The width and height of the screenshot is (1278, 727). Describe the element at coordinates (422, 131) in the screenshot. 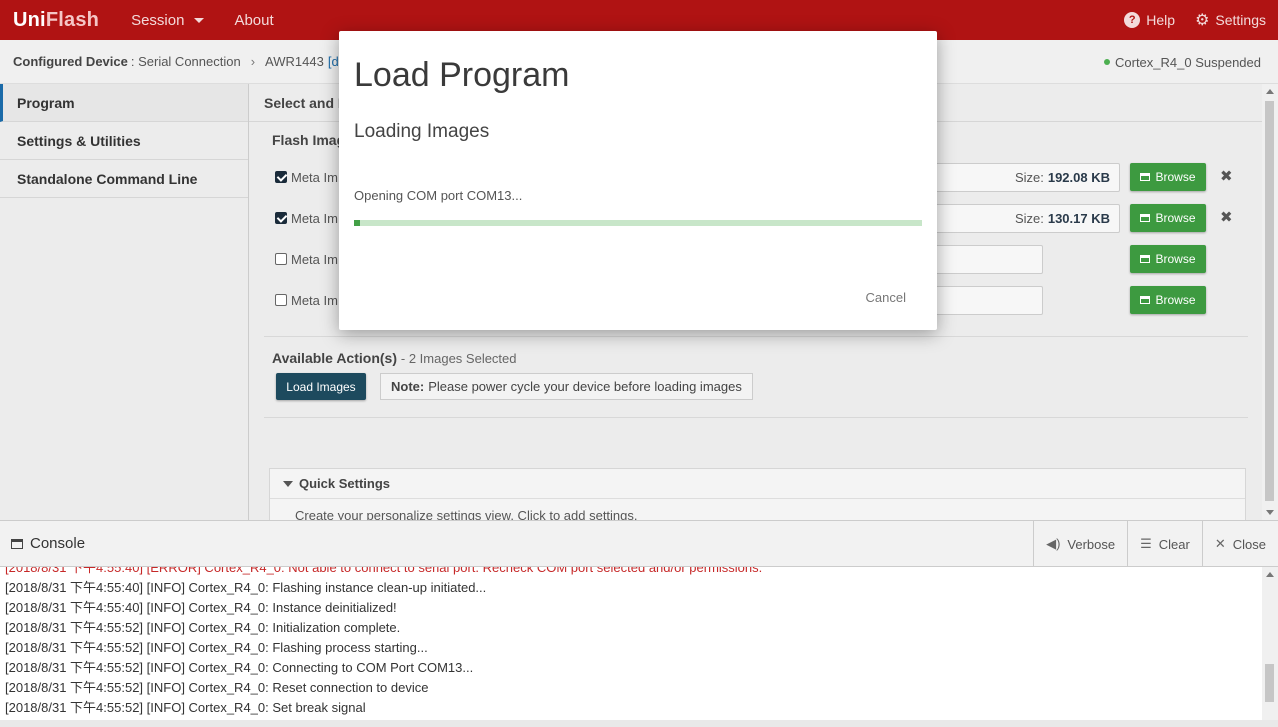

I see `dialog-subtitle: Loading Images` at that location.